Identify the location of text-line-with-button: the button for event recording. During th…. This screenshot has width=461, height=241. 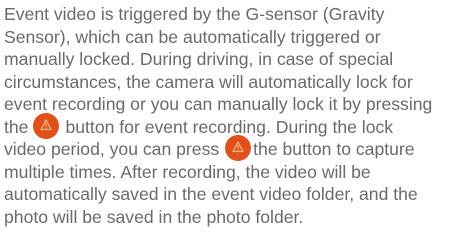
(199, 126).